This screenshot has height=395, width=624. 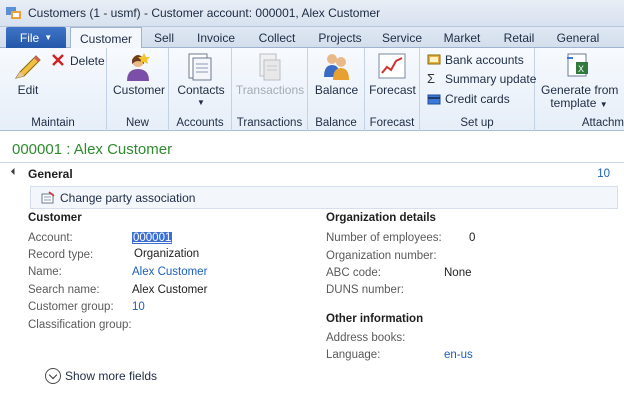 What do you see at coordinates (138, 68) in the screenshot?
I see `customer-person-icon` at bounding box center [138, 68].